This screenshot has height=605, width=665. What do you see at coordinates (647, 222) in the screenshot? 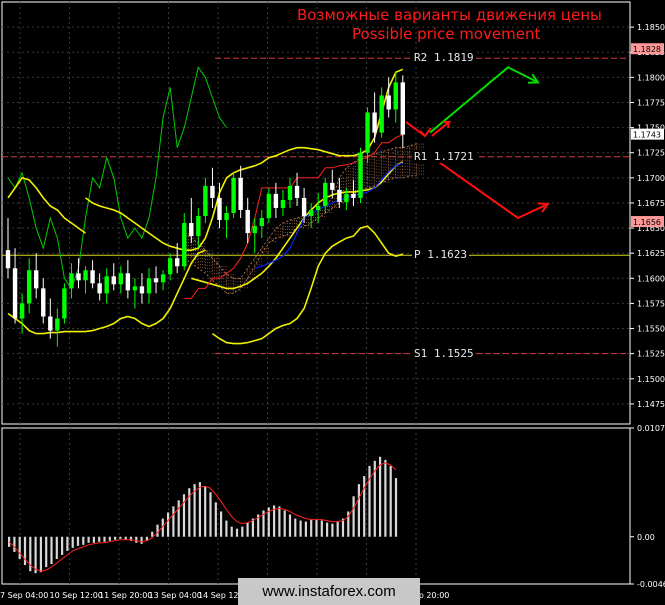
I see `price-badge-text: 1.1656` at bounding box center [647, 222].